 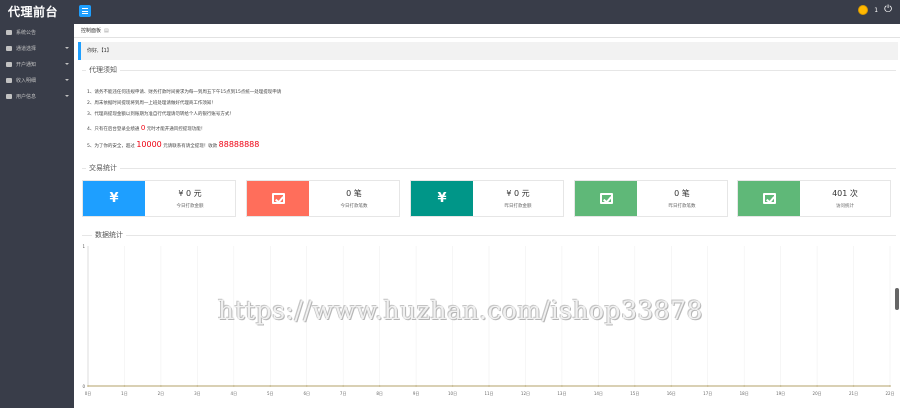 What do you see at coordinates (88, 393) in the screenshot?
I see `x-tick-label: 0日` at bounding box center [88, 393].